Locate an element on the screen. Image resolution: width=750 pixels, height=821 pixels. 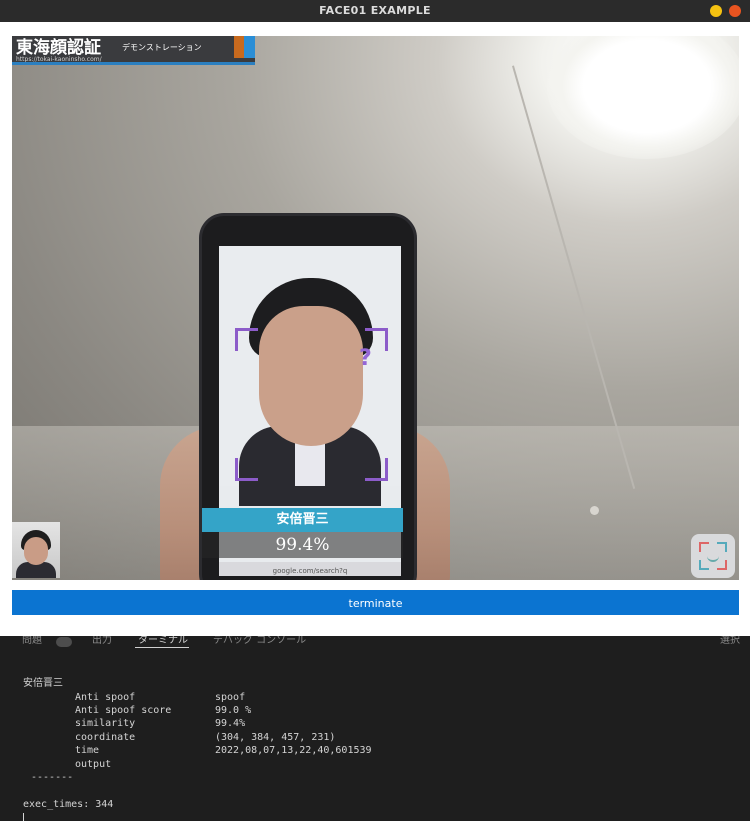
terminal-key: Anti spoof is located at coordinates (105, 697).